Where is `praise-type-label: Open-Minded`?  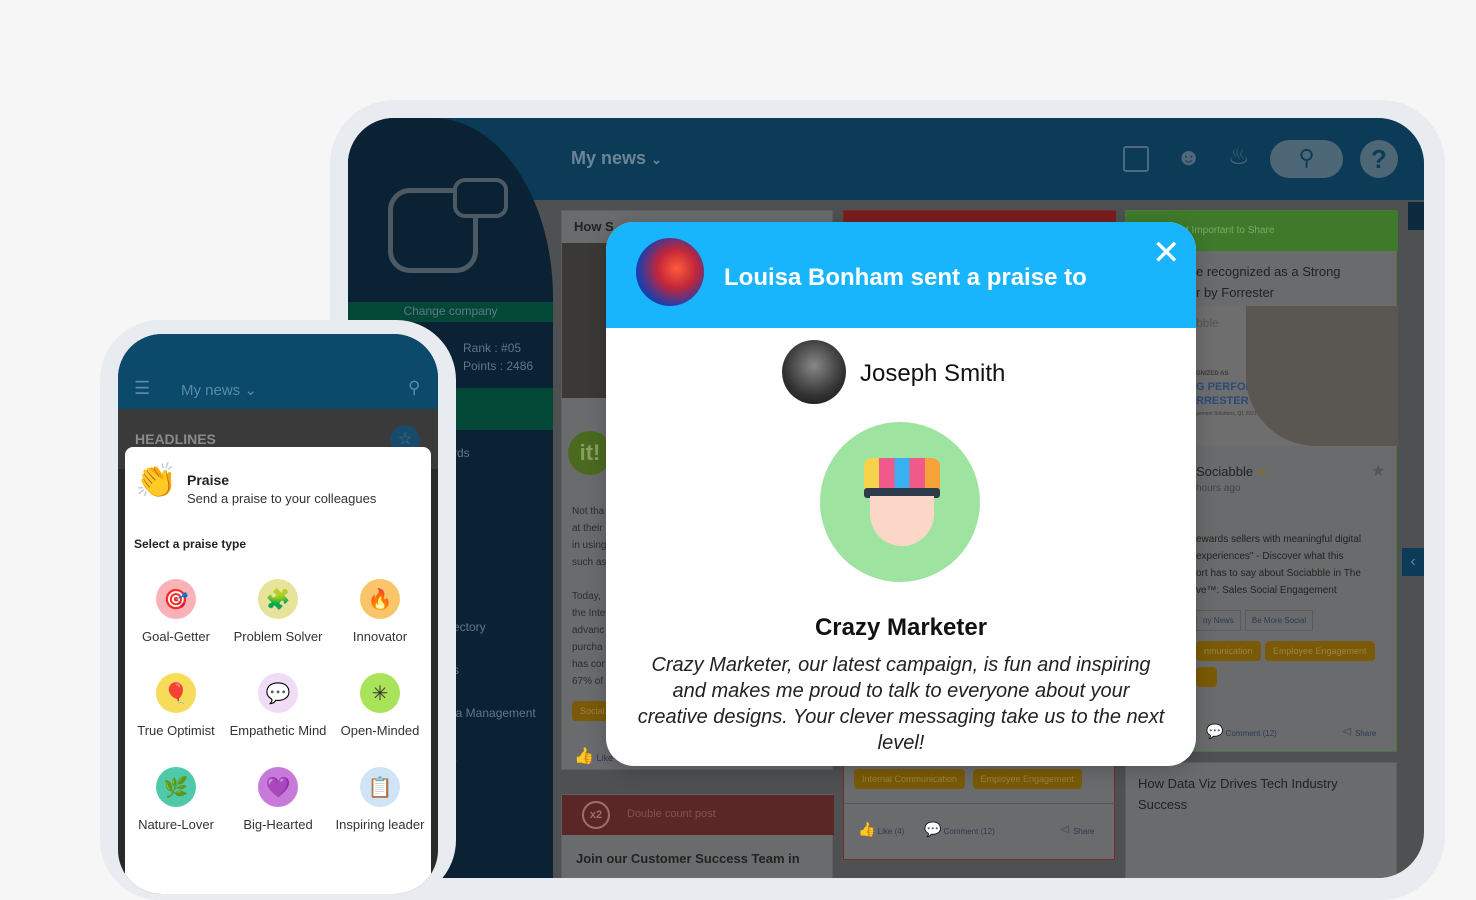
praise-type-label: Open-Minded is located at coordinates (380, 730).